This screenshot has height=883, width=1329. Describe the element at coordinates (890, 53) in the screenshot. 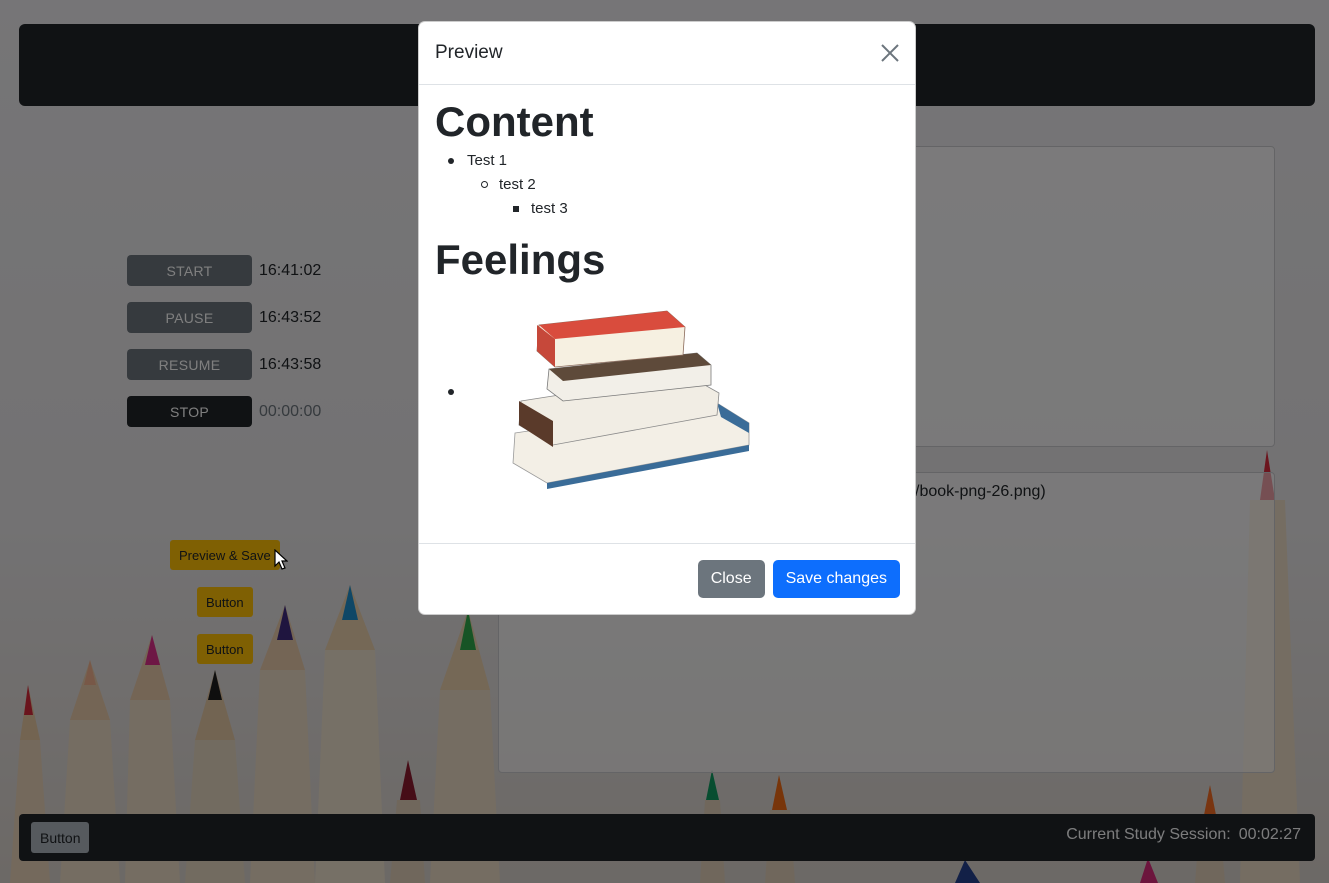

I see `close-icon` at that location.